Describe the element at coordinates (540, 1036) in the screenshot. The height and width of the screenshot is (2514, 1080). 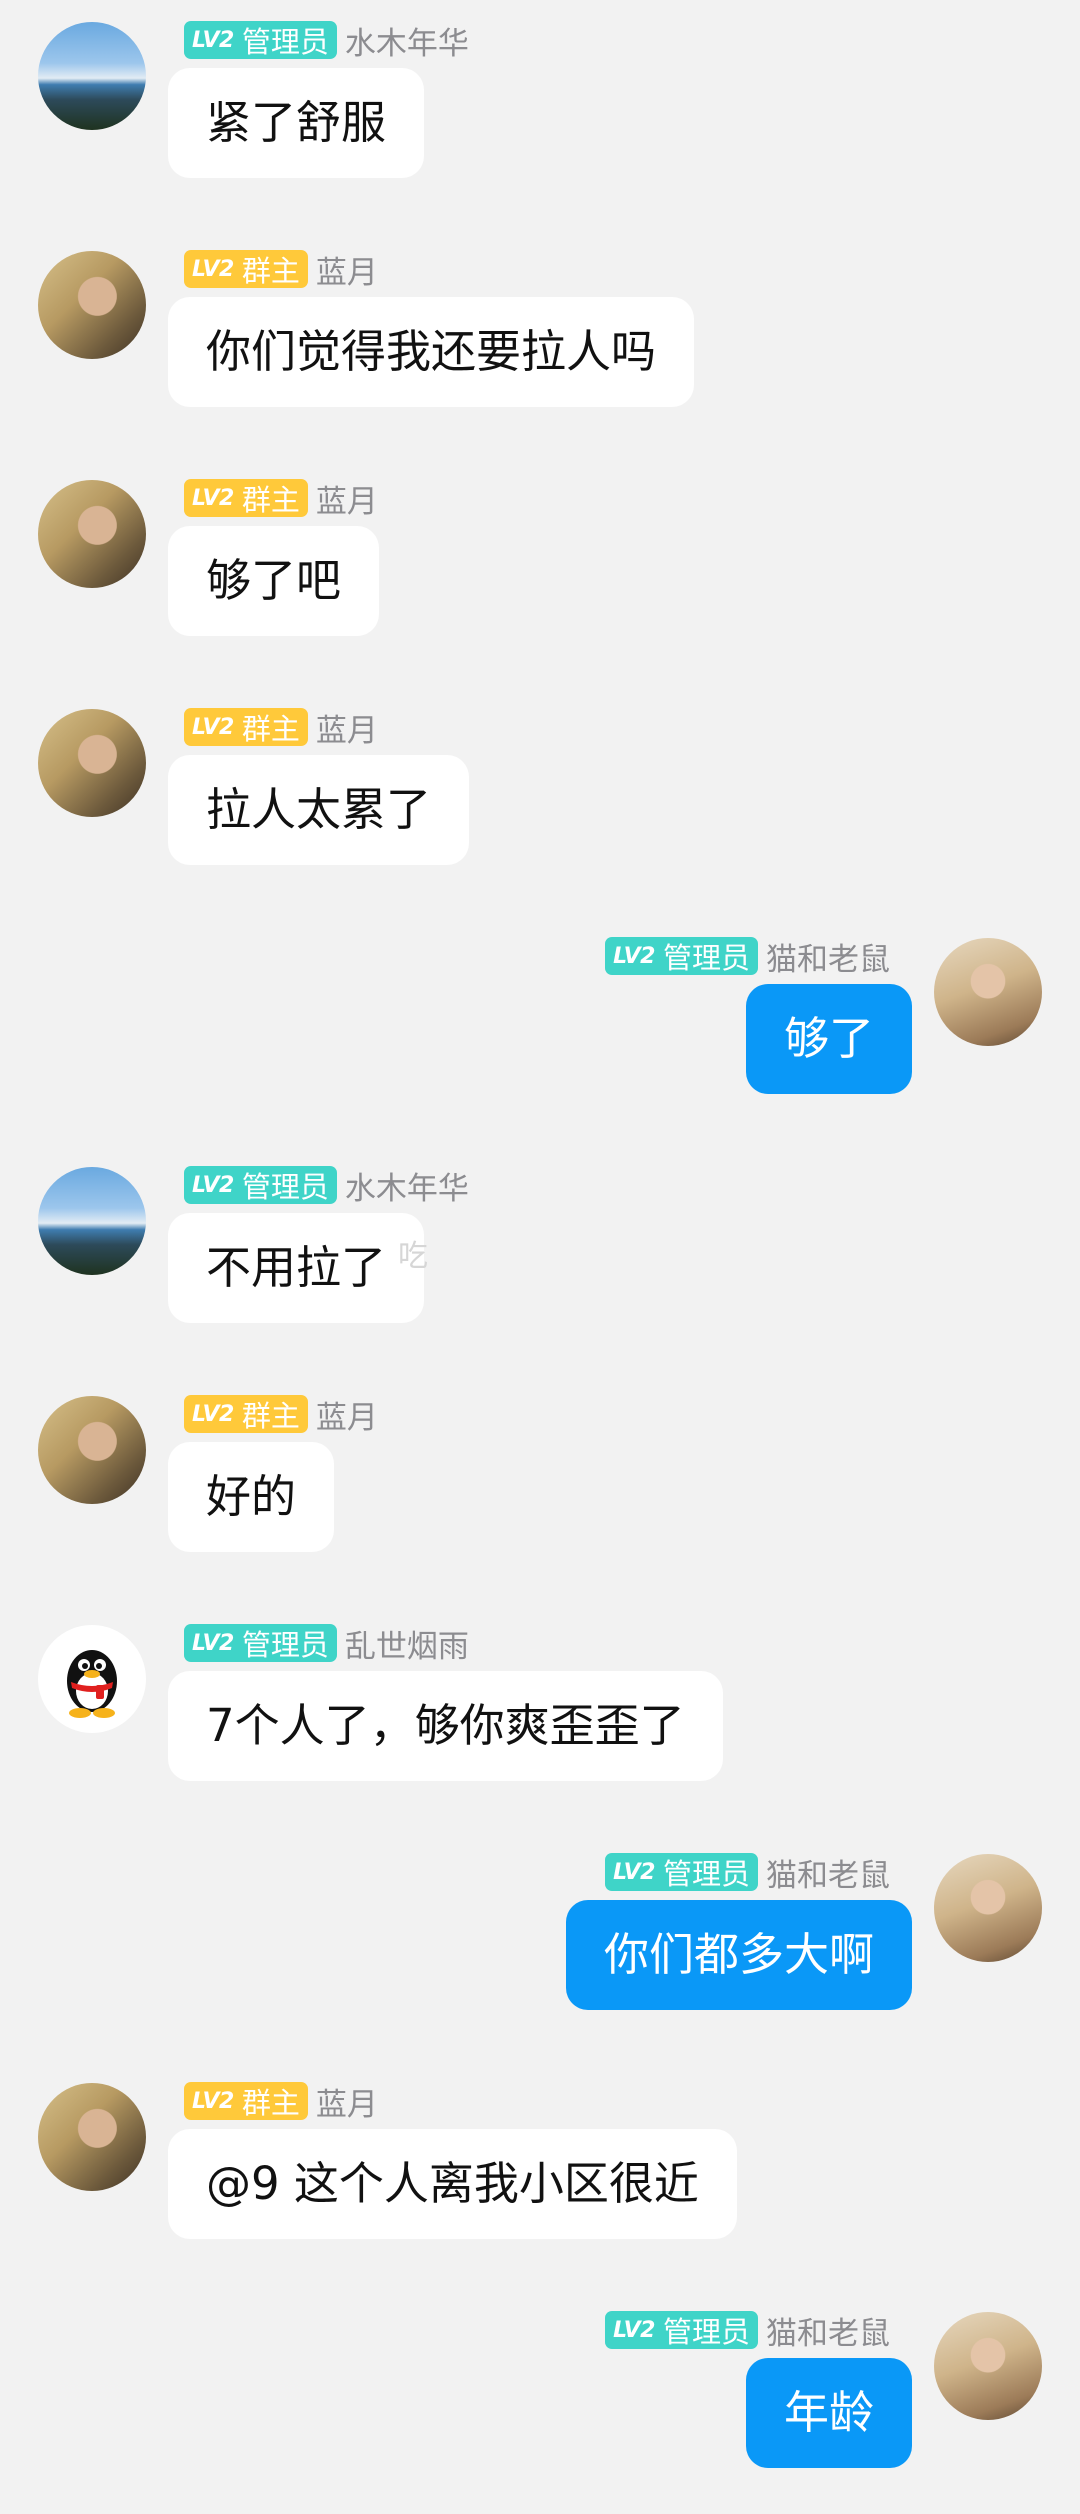
I see `chat-message-outgoing: LV2 管理员 猫和老鼠 够了` at that location.